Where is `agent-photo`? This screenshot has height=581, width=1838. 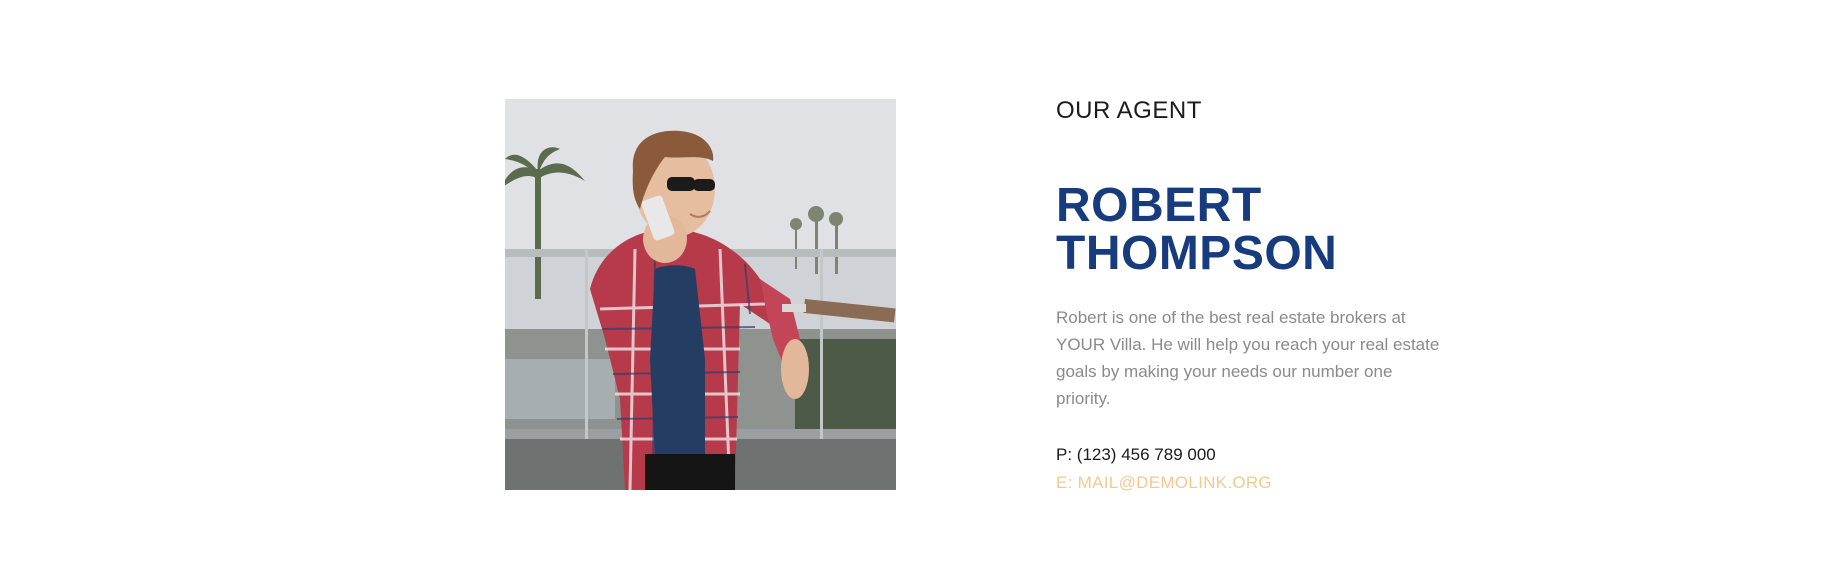
agent-photo is located at coordinates (700, 294).